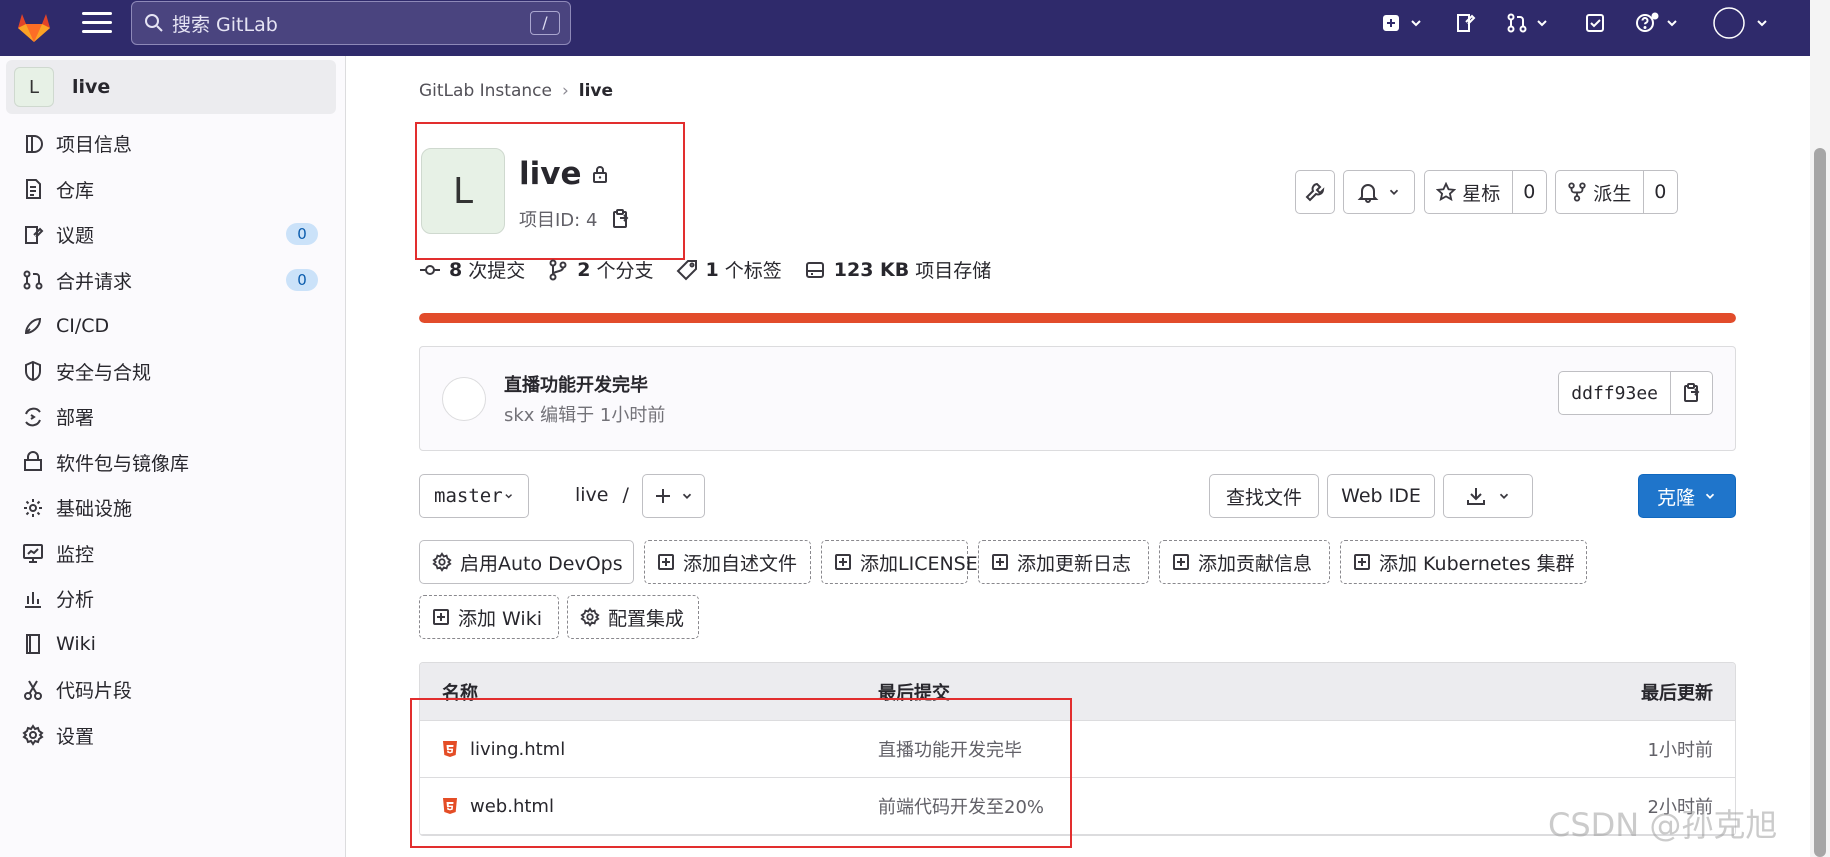  I want to click on tags-count: 1, so click(712, 269).